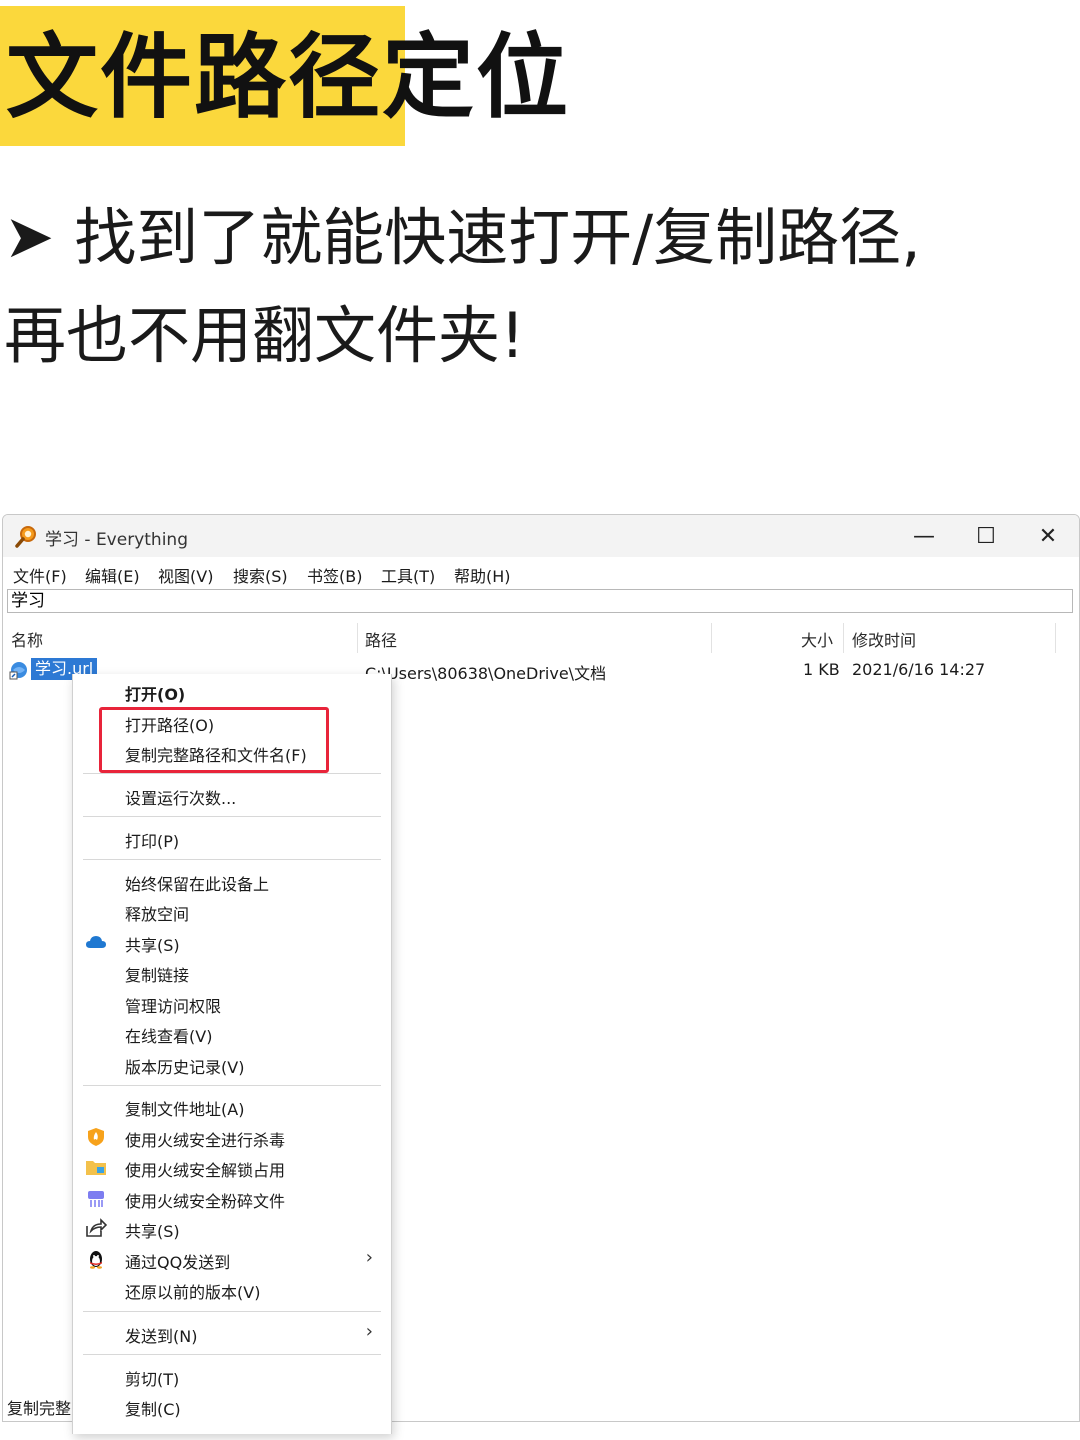  I want to click on subtitle-line-2: 再也不用翻文件夹!, so click(264, 335).